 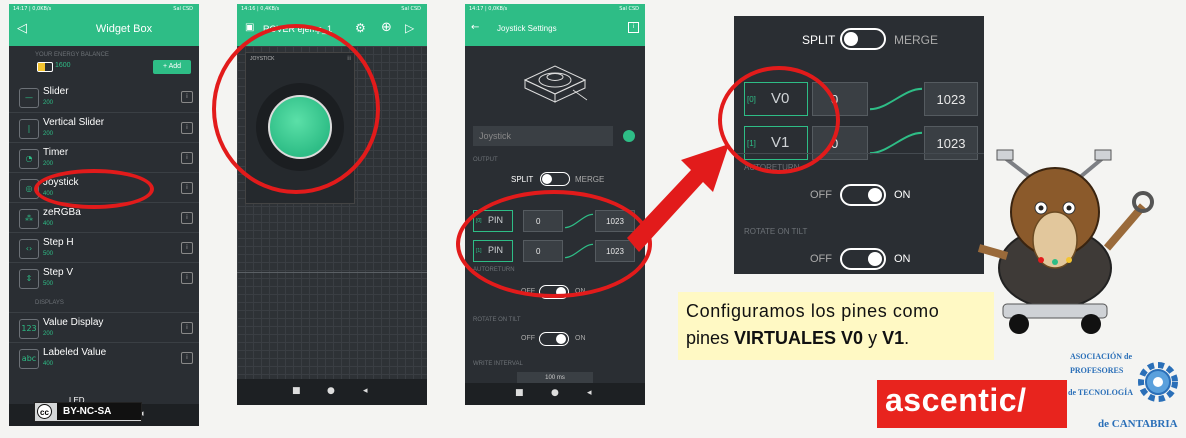 I want to click on zoom-rotate-off: OFF, so click(x=821, y=259).